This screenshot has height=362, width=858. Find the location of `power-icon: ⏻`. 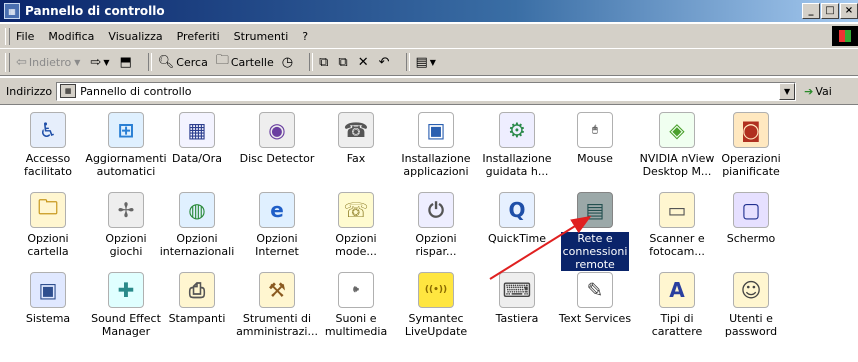

power-icon: ⏻ is located at coordinates (436, 210).